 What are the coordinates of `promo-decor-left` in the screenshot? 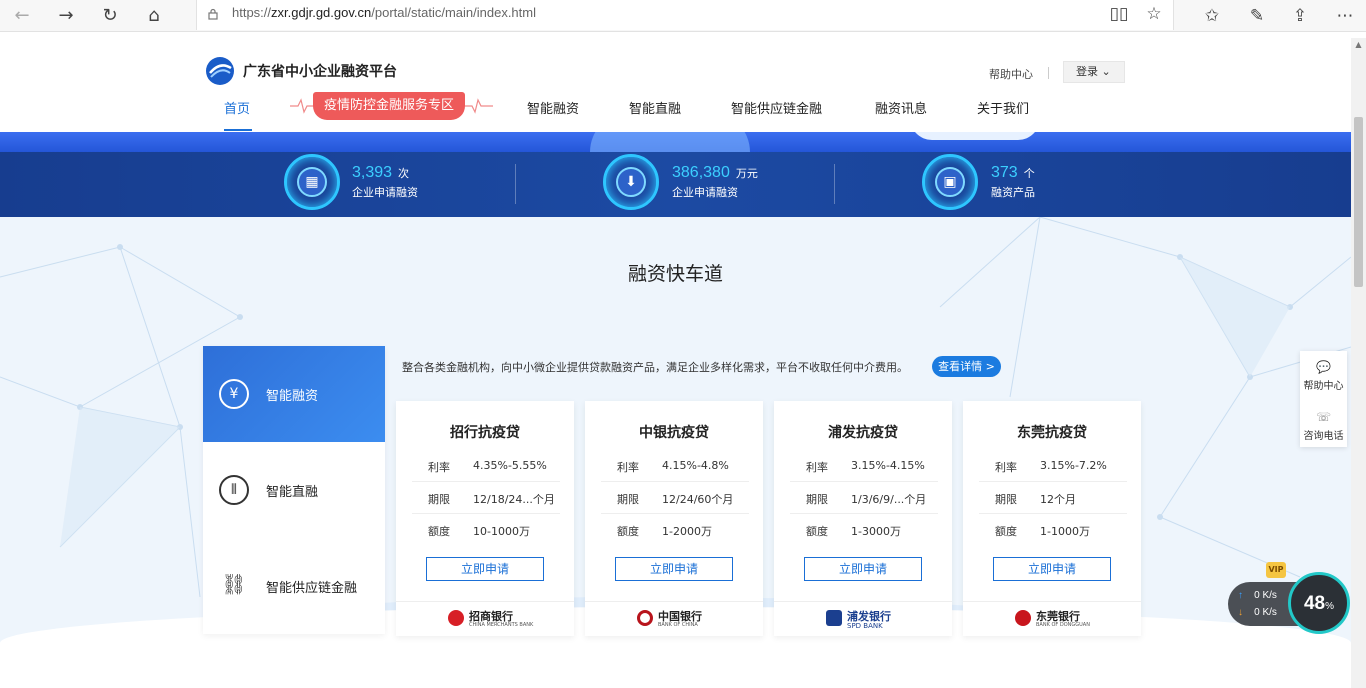 It's located at (302, 106).